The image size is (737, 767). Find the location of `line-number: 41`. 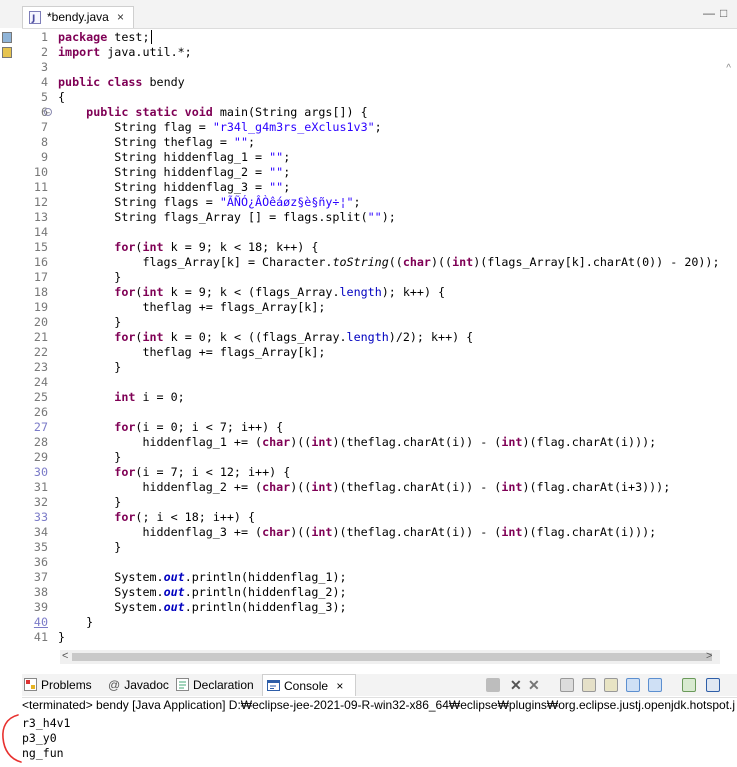

line-number: 41 is located at coordinates (40, 637).